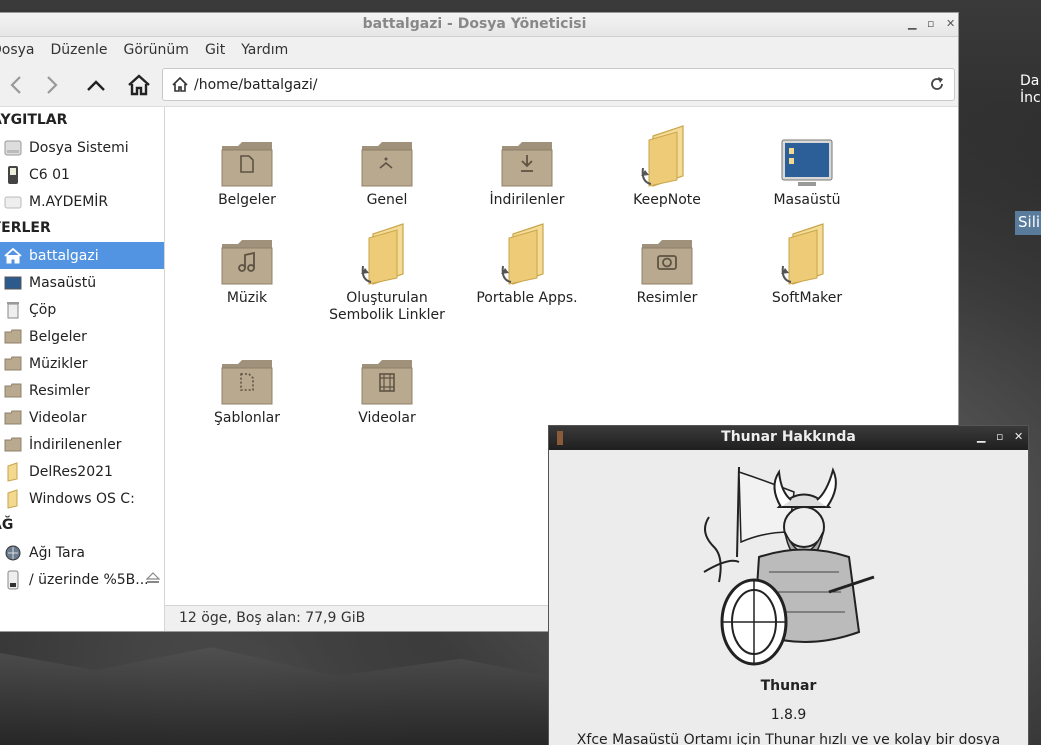 Image resolution: width=1041 pixels, height=745 pixels. I want to click on file-item: Belgeler, so click(247, 163).